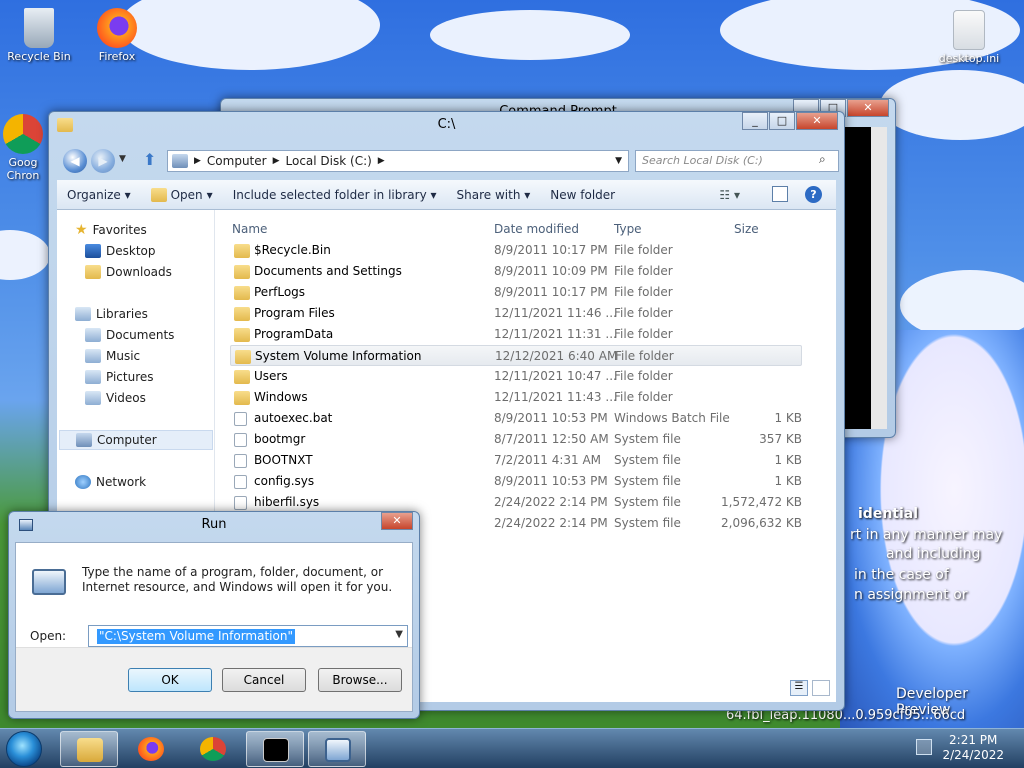  What do you see at coordinates (329, 161) in the screenshot?
I see `breadcrumb-local-disk: Local Disk (C:)` at bounding box center [329, 161].